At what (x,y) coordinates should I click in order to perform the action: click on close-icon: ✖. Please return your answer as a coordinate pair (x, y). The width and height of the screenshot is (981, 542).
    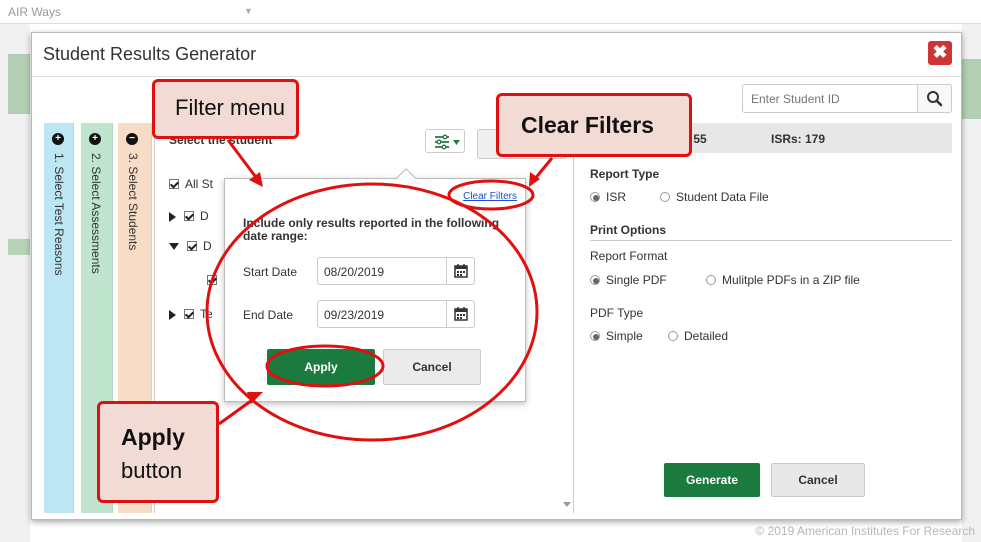
    Looking at the image, I should click on (940, 52).